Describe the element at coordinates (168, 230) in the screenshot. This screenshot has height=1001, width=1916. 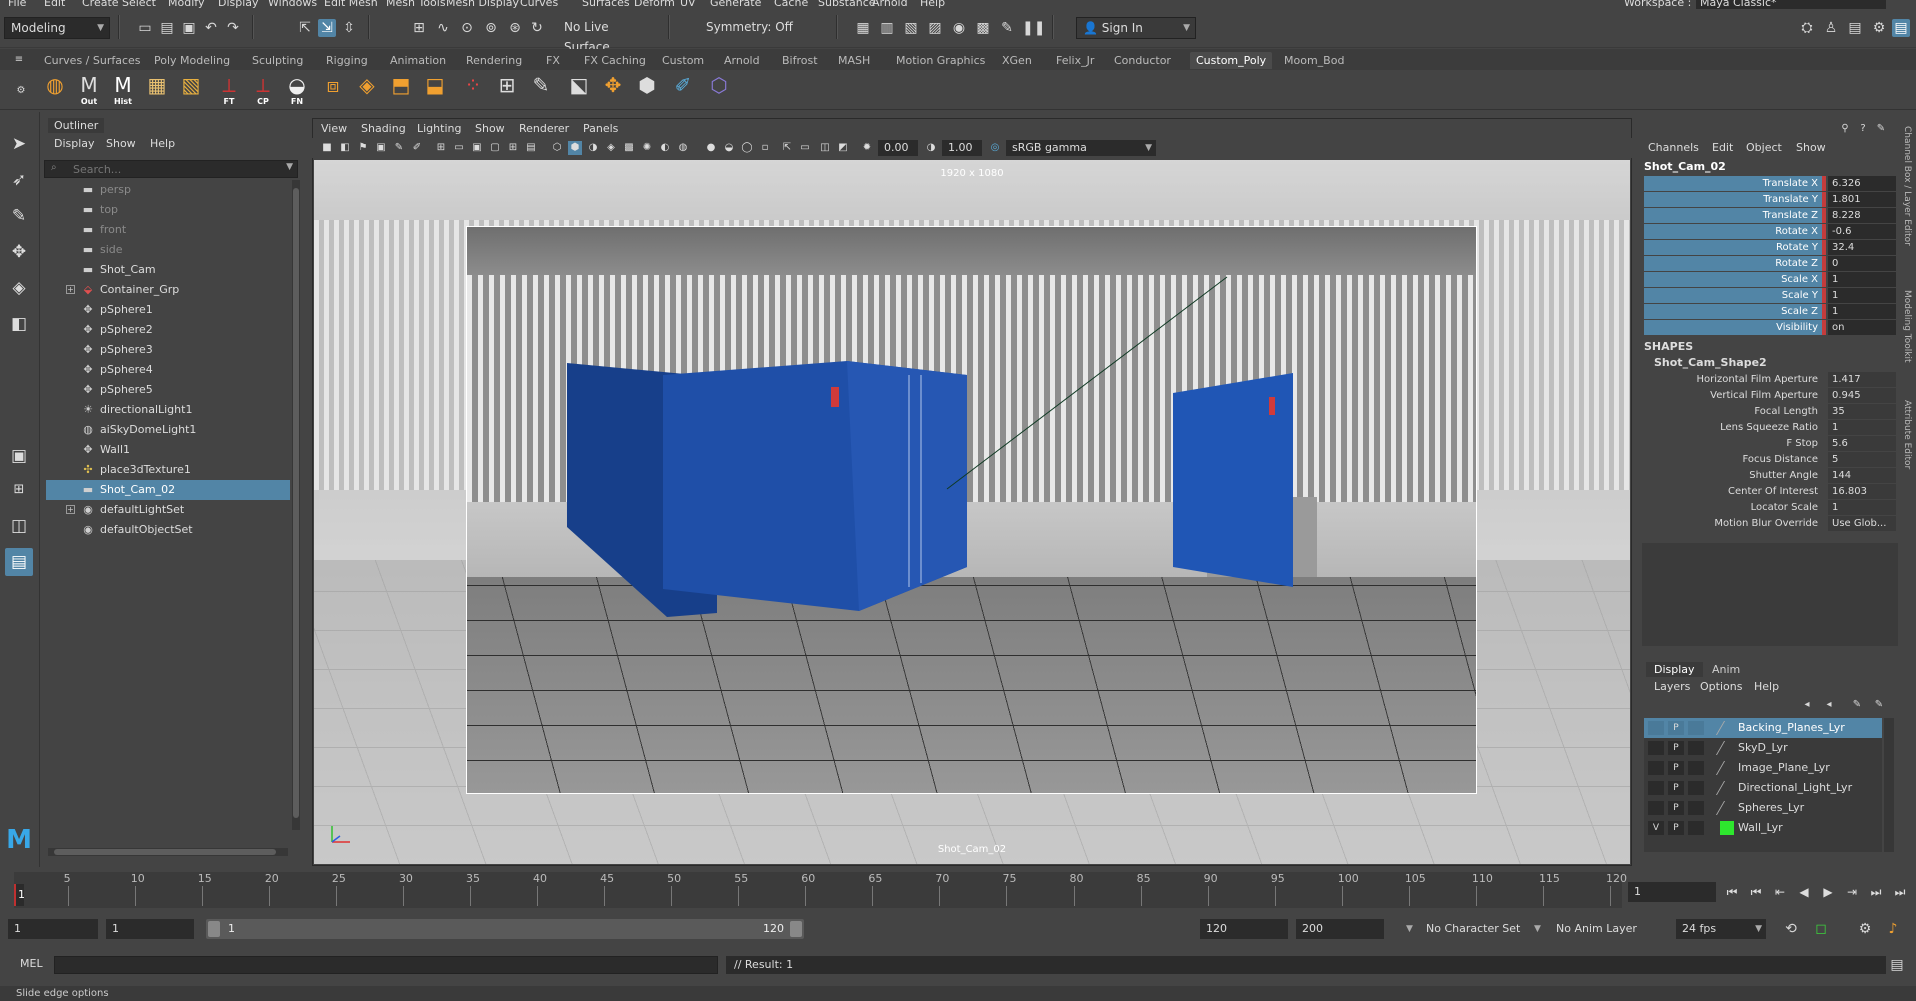
I see `outliner-item: ▬ front` at that location.